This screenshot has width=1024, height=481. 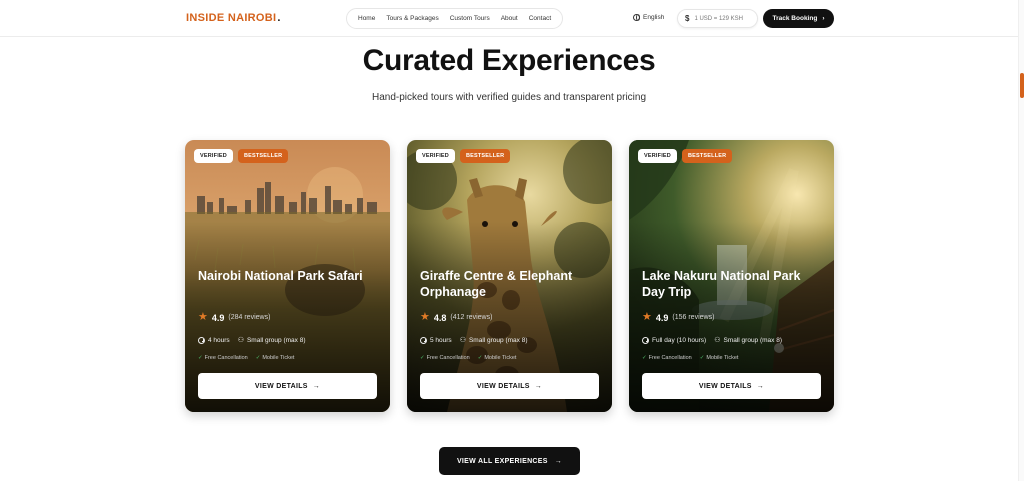 What do you see at coordinates (1021, 240) in the screenshot?
I see `page-scrollbar` at bounding box center [1021, 240].